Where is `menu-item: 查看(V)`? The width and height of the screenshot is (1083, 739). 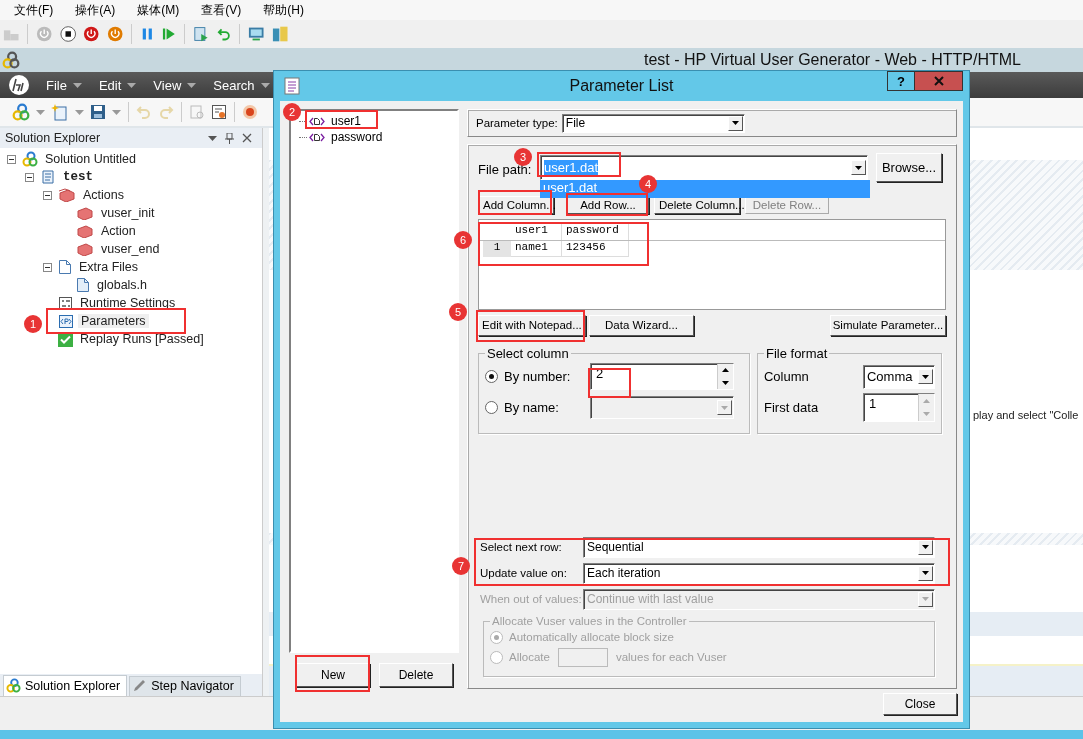 menu-item: 查看(V) is located at coordinates (221, 10).